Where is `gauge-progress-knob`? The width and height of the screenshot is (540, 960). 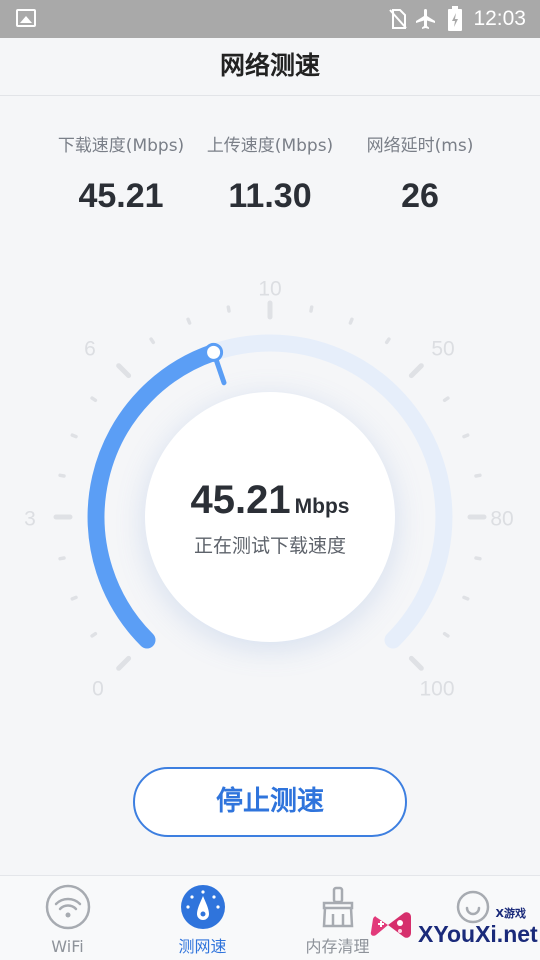 gauge-progress-knob is located at coordinates (214, 352).